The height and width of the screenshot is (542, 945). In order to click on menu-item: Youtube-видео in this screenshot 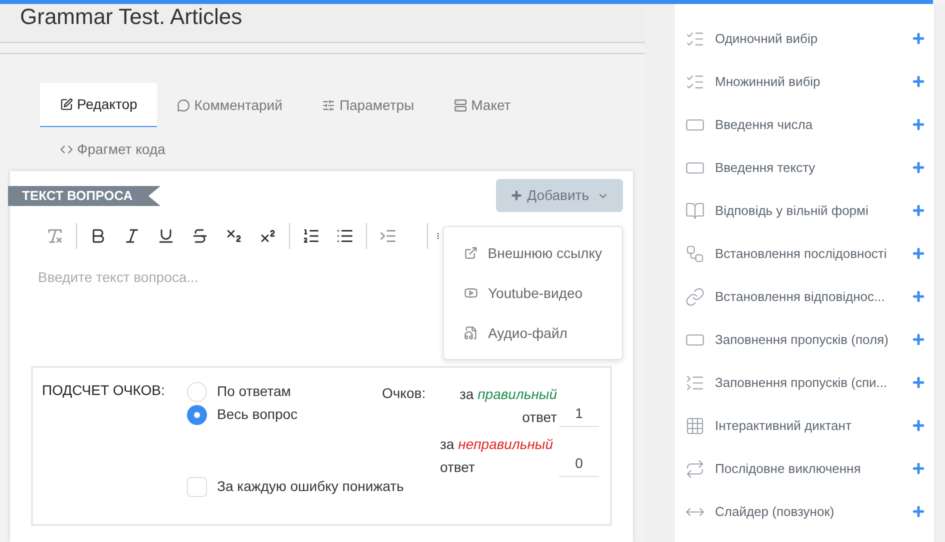, I will do `click(533, 293)`.